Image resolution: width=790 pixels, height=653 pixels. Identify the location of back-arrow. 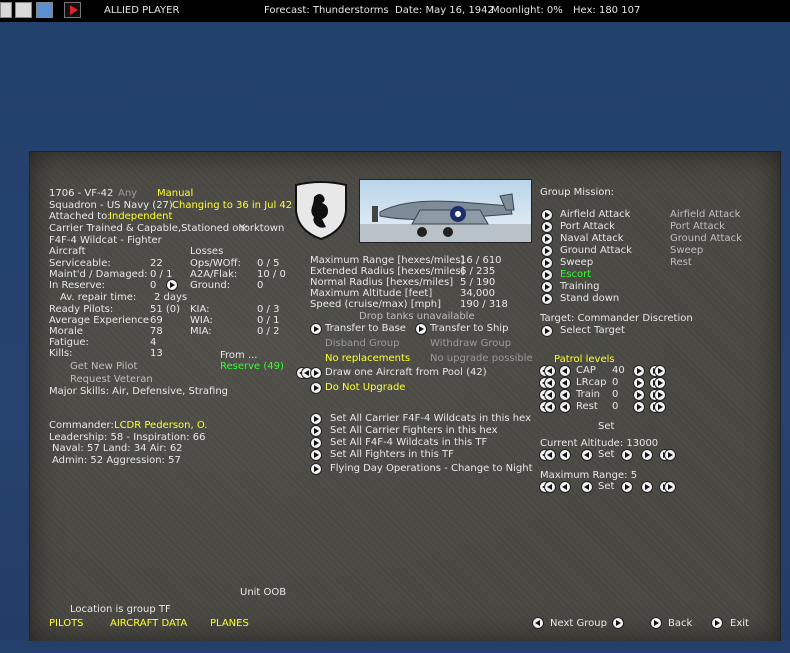
(656, 623).